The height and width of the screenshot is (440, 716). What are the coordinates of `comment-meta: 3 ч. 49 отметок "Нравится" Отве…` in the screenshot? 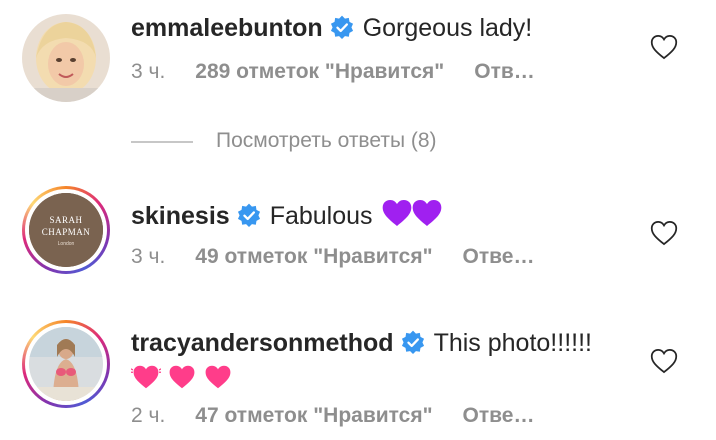 It's located at (347, 257).